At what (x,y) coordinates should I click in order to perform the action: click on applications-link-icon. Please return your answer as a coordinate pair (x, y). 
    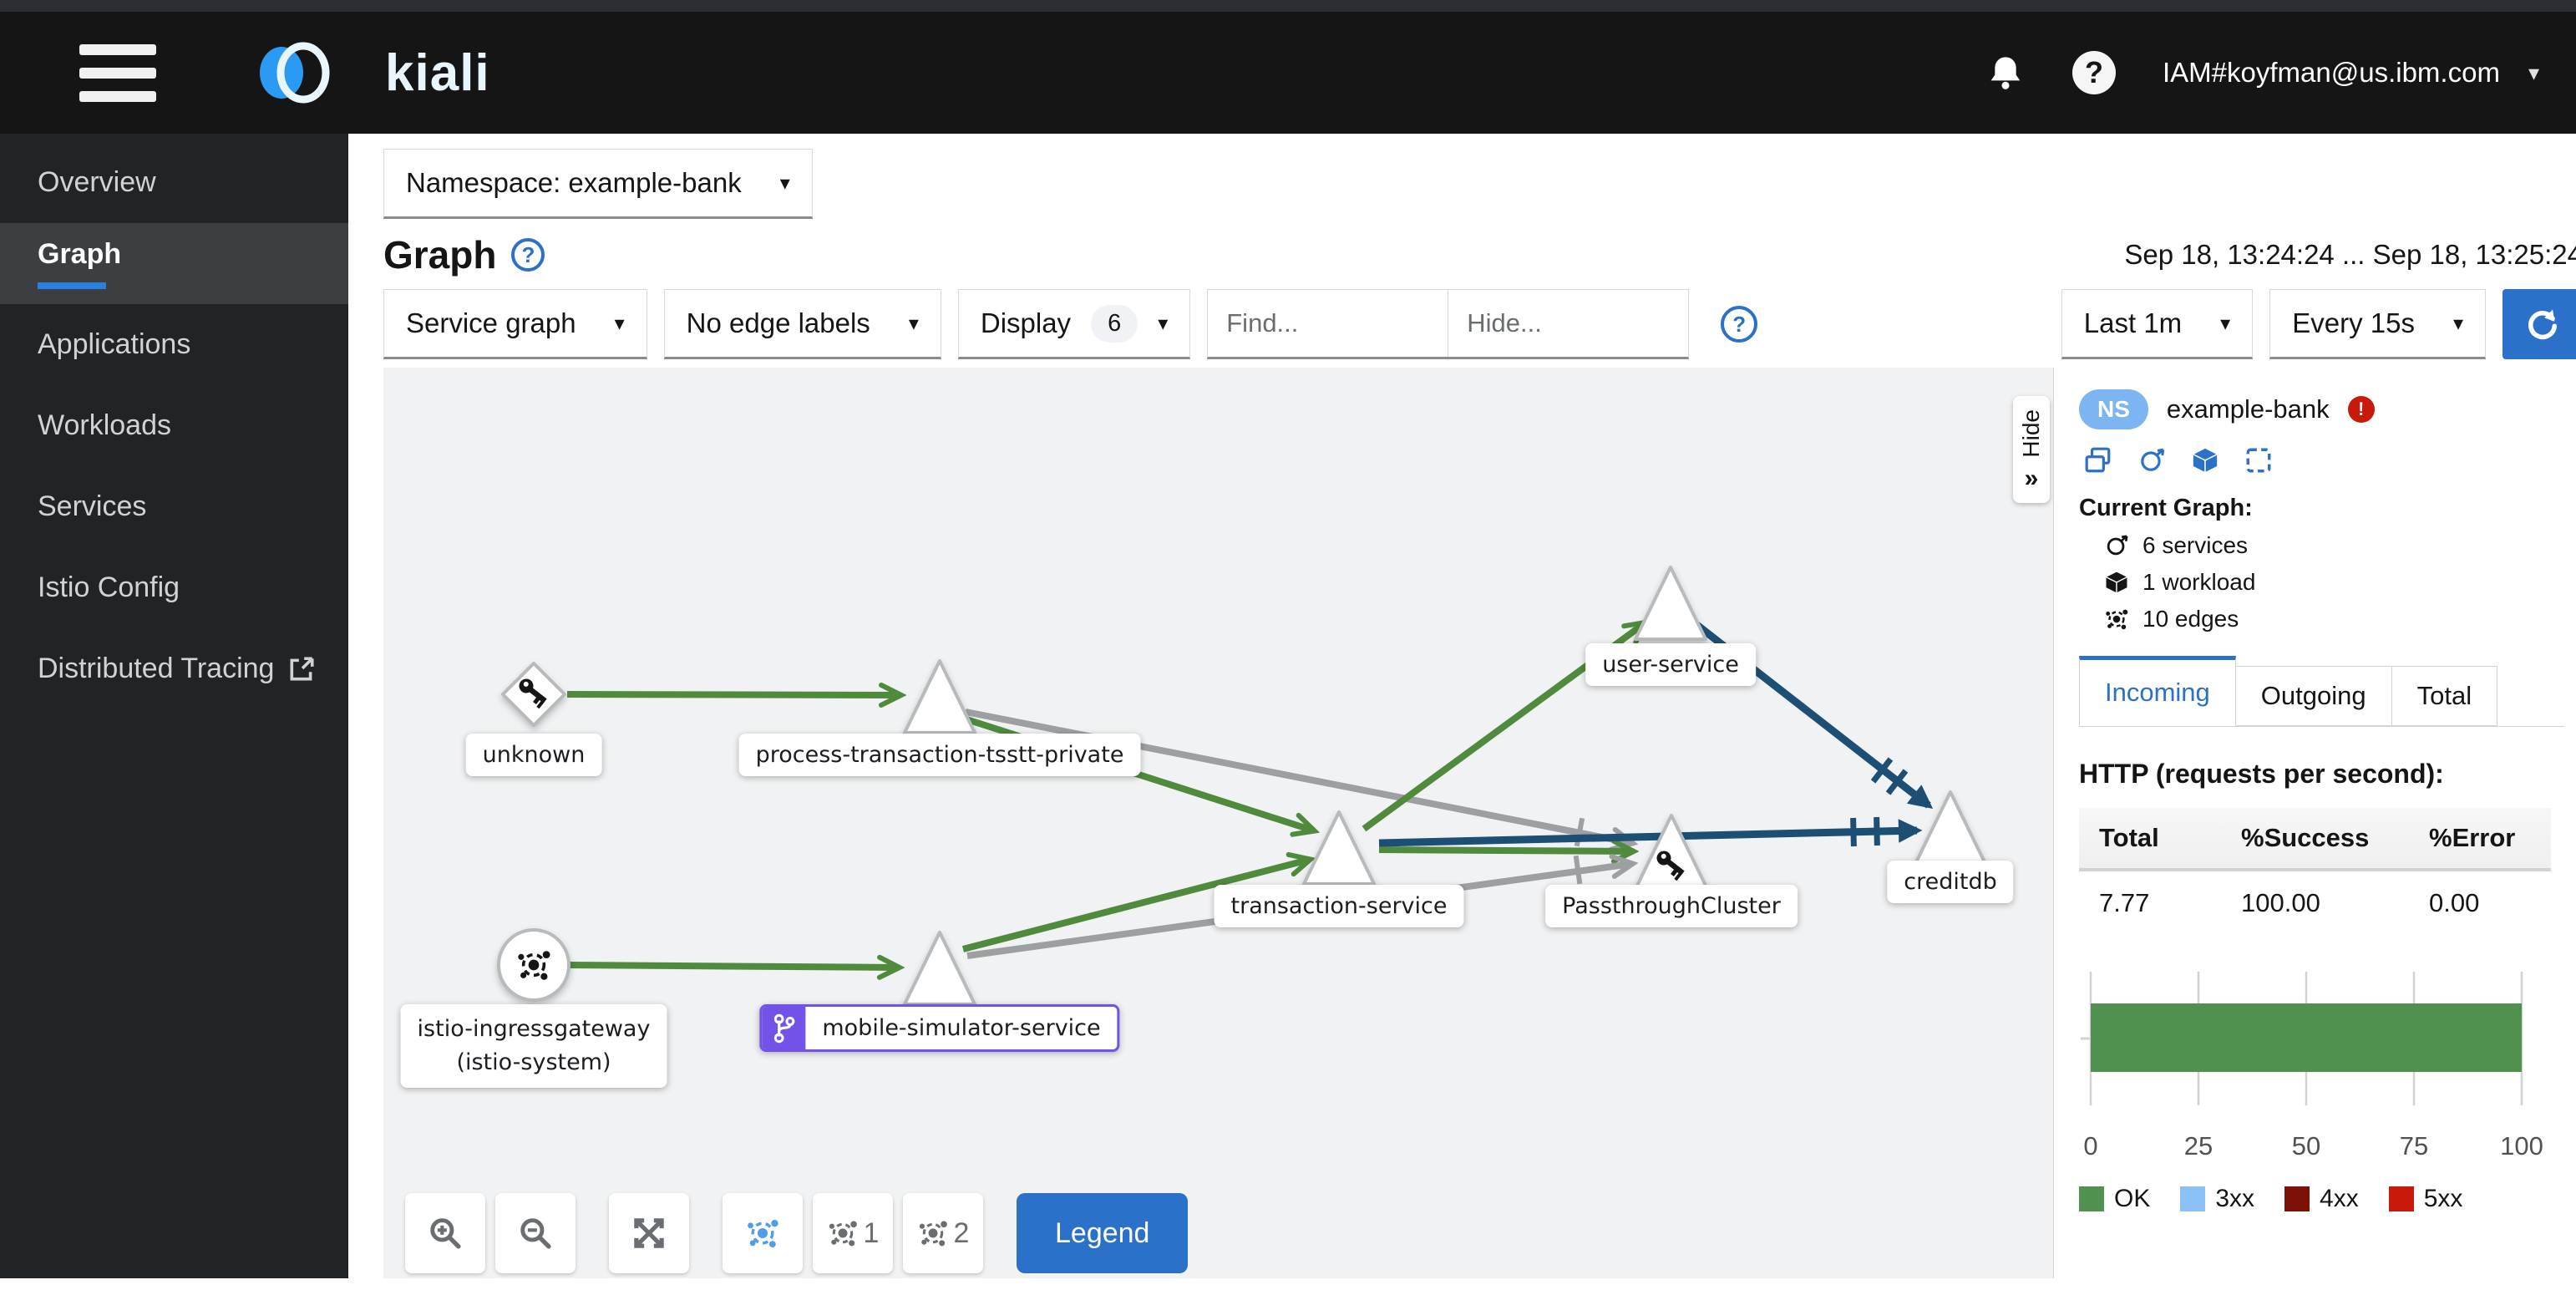
    Looking at the image, I should click on (2098, 460).